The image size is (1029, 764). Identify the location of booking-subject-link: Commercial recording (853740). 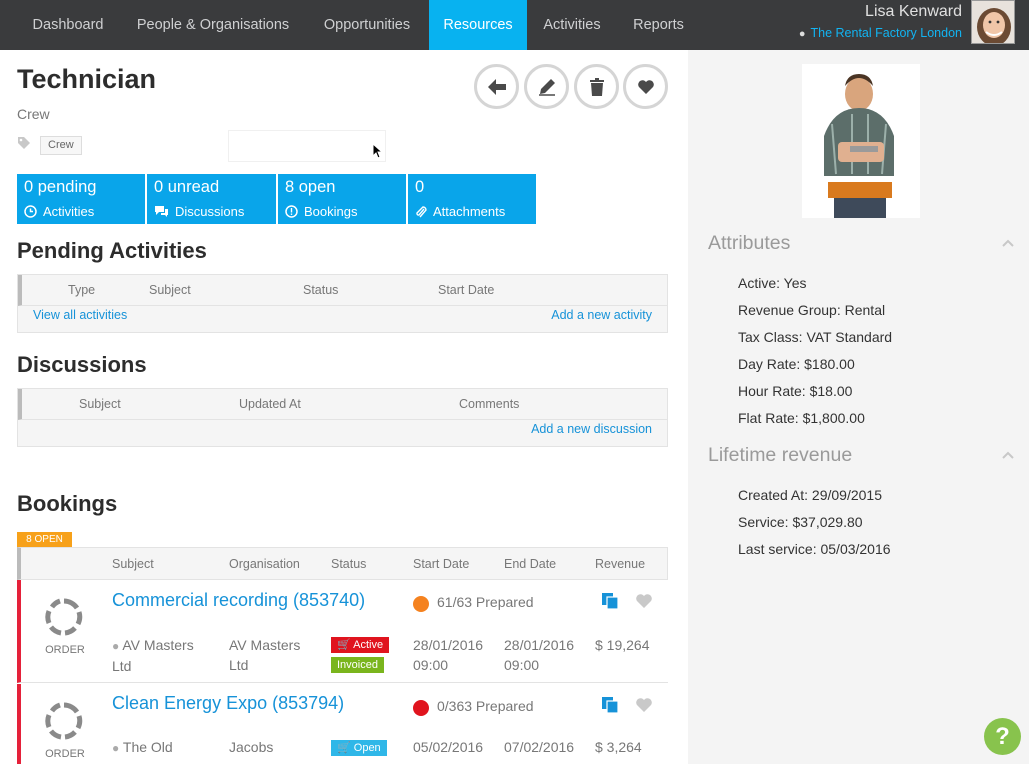
(238, 600).